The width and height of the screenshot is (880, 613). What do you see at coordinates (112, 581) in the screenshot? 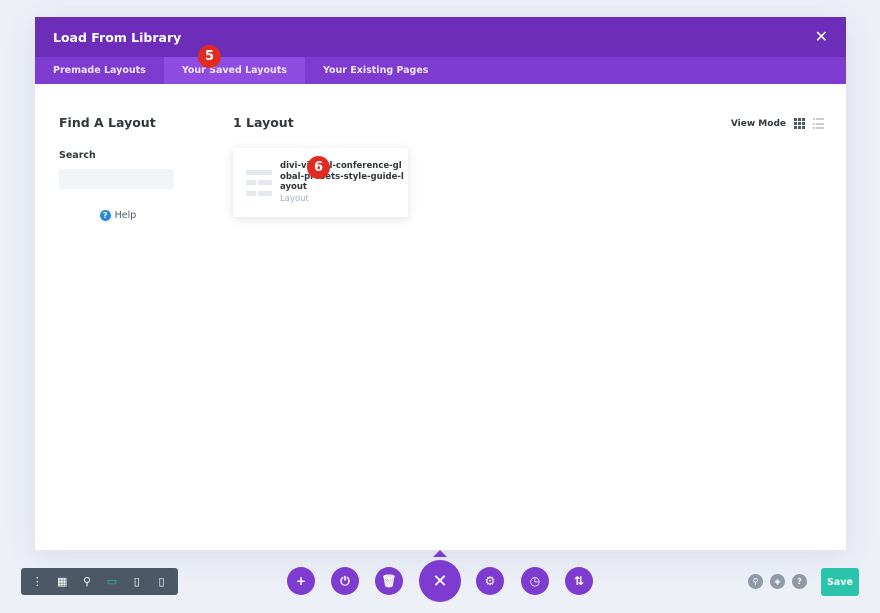
I see `desktop-icon: ▭` at bounding box center [112, 581].